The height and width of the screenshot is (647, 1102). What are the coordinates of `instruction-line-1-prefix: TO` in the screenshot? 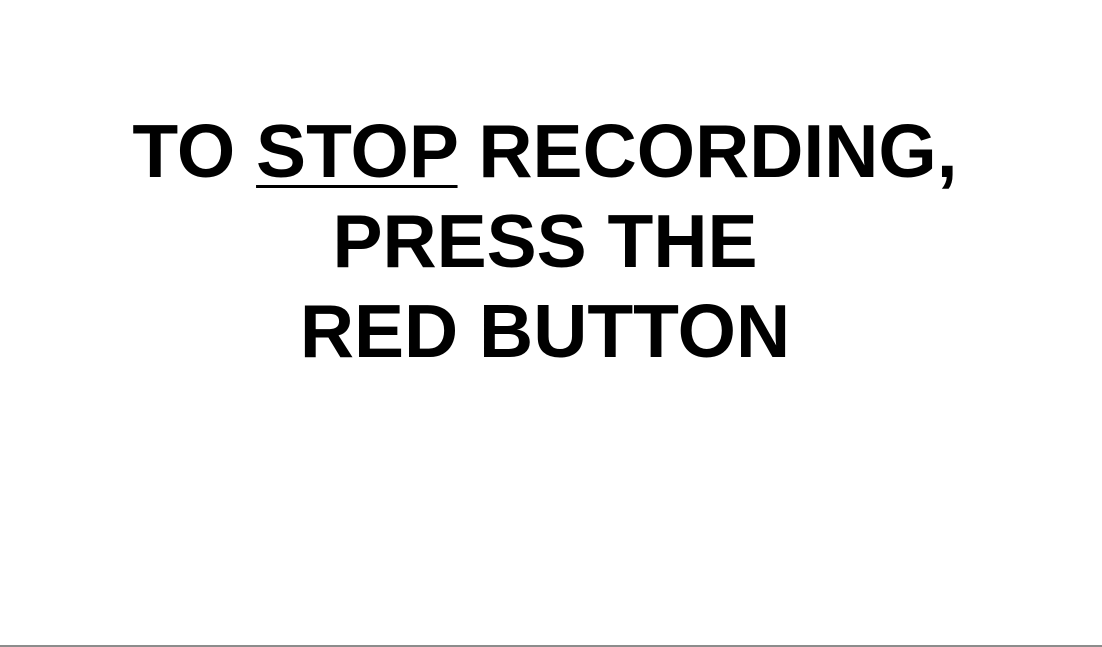 It's located at (194, 151).